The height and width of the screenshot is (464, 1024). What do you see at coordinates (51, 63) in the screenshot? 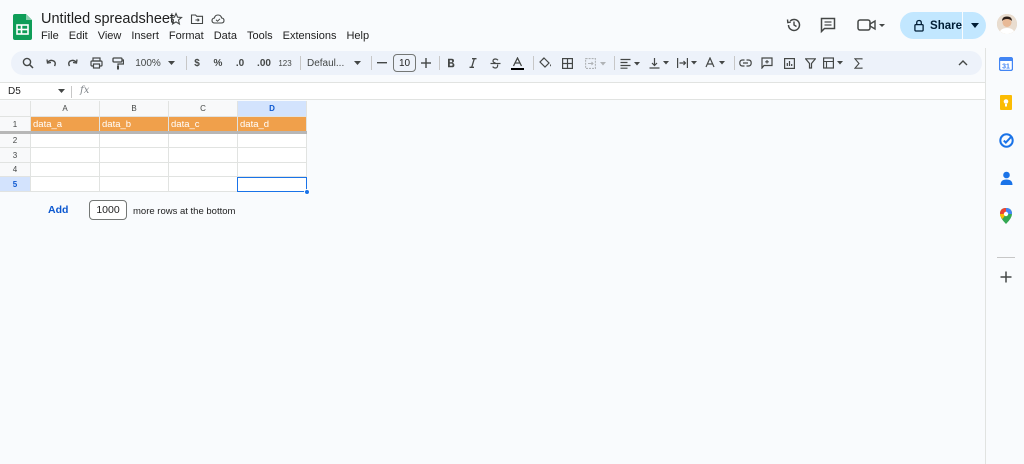
I see `undo-icon` at bounding box center [51, 63].